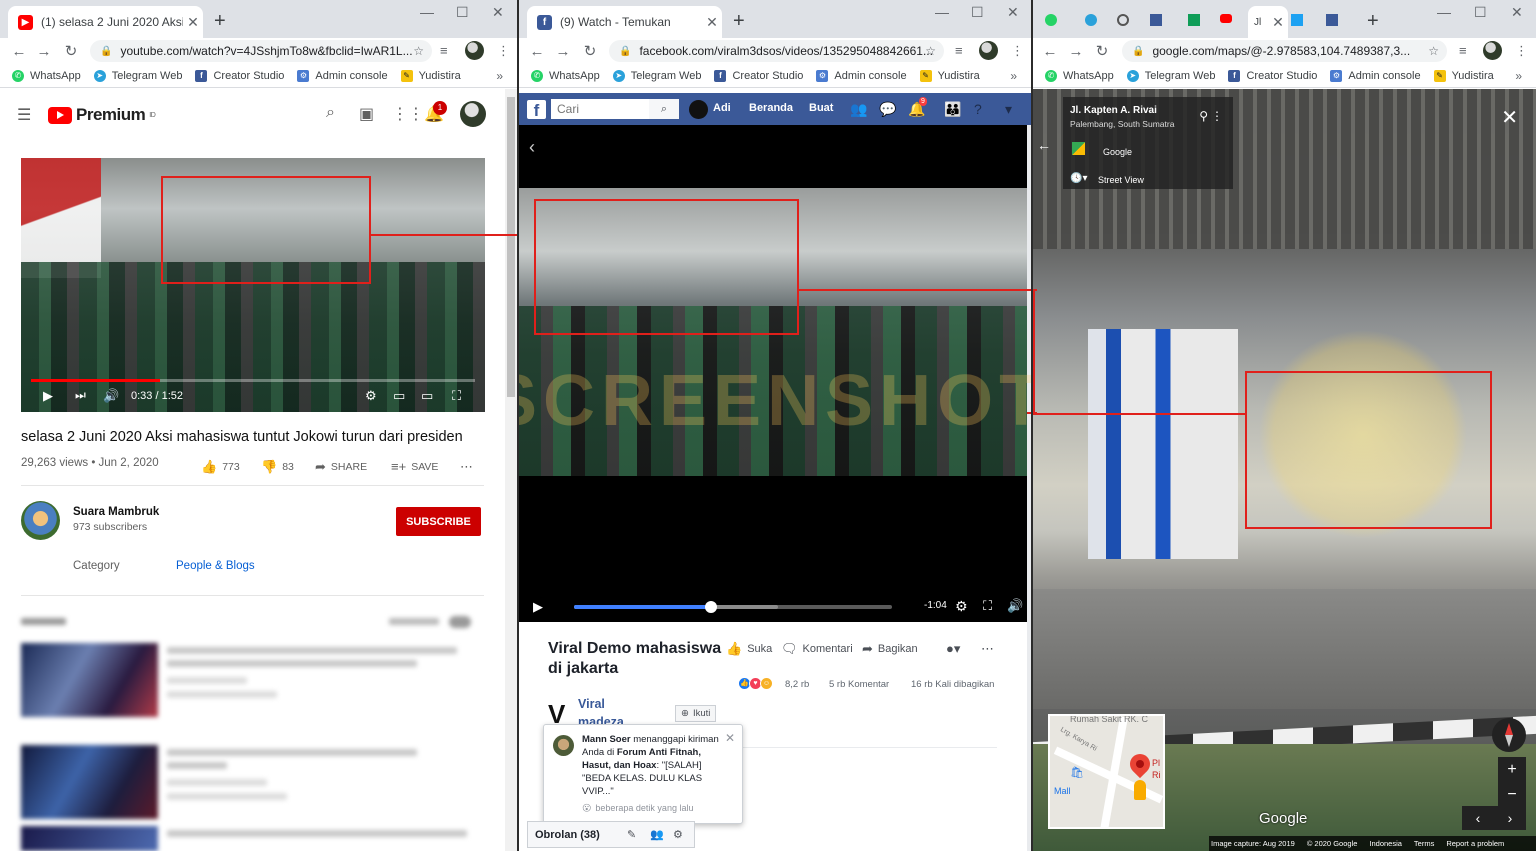 This screenshot has width=1536, height=851. What do you see at coordinates (1512, 794) in the screenshot?
I see `zoom-out-icon: −` at bounding box center [1512, 794].